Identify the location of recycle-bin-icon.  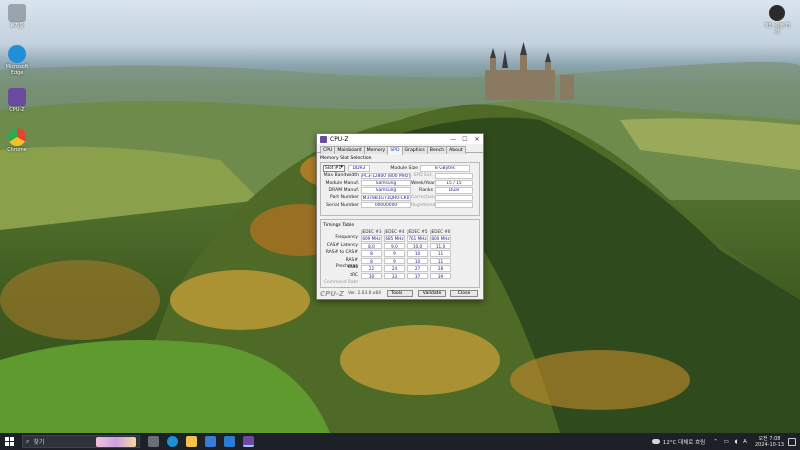
(17, 13).